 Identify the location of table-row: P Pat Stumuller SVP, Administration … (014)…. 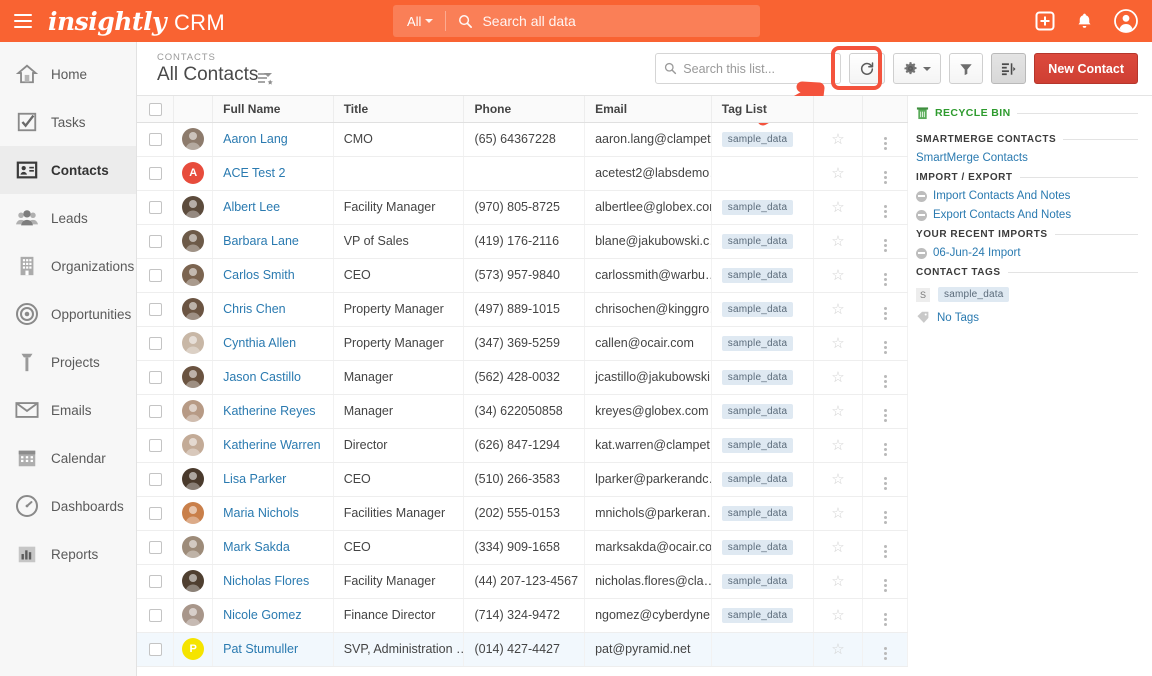
(522, 649).